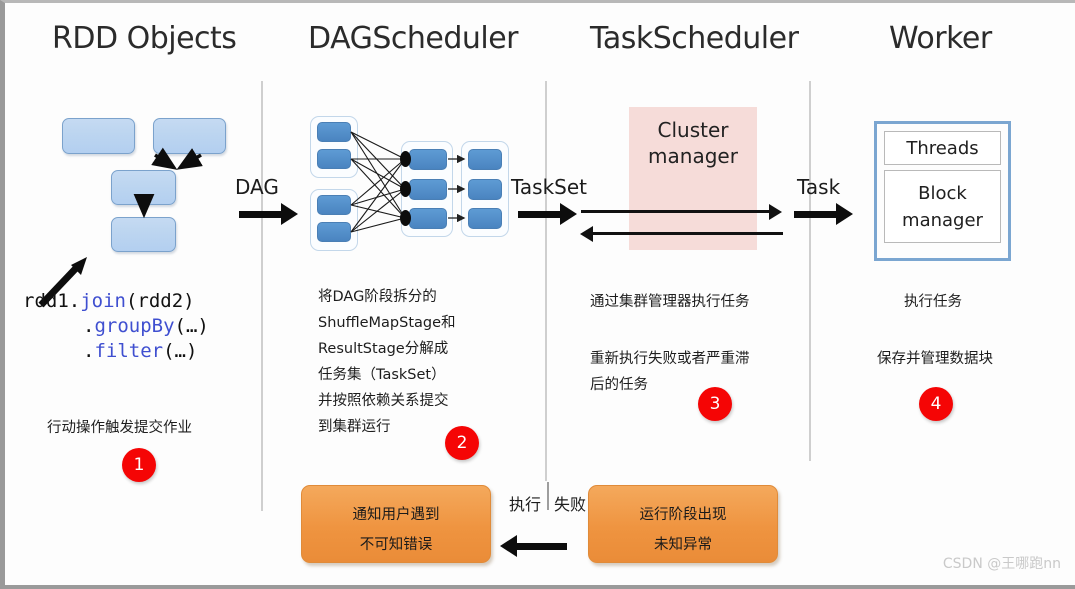 Image resolution: width=1075 pixels, height=589 pixels. Describe the element at coordinates (715, 404) in the screenshot. I see `step-badge-3: 3` at that location.